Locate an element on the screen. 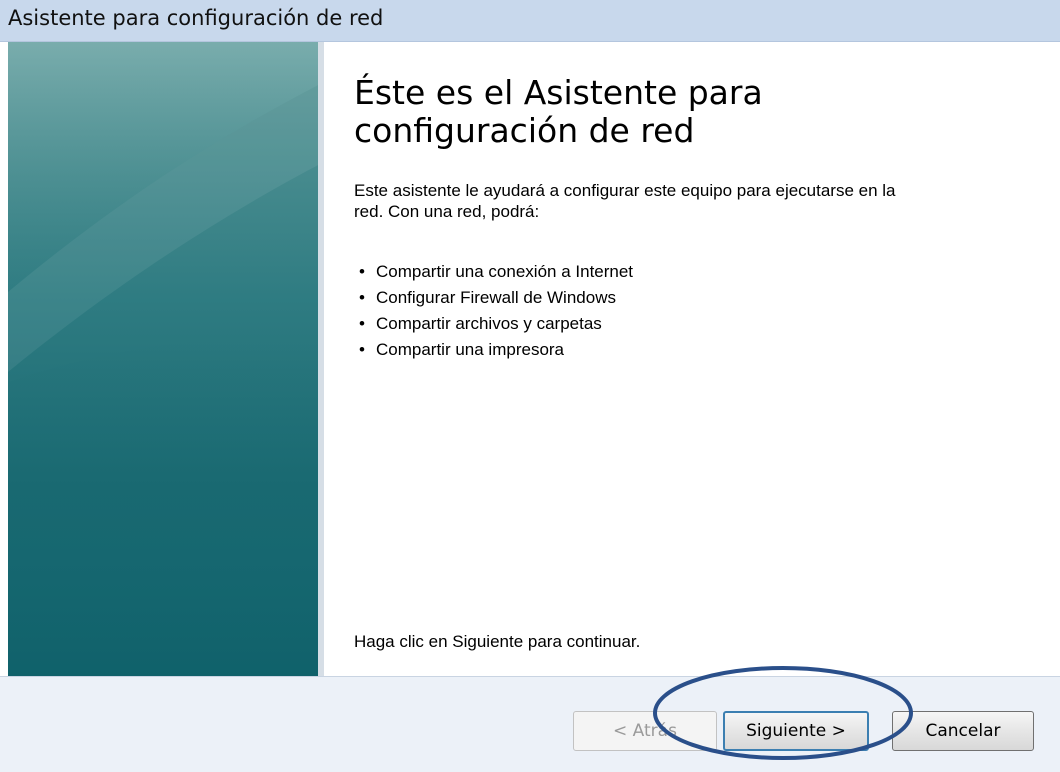 This screenshot has width=1060, height=772. list-item: • Compartir archivos y carpetas is located at coordinates (493, 324).